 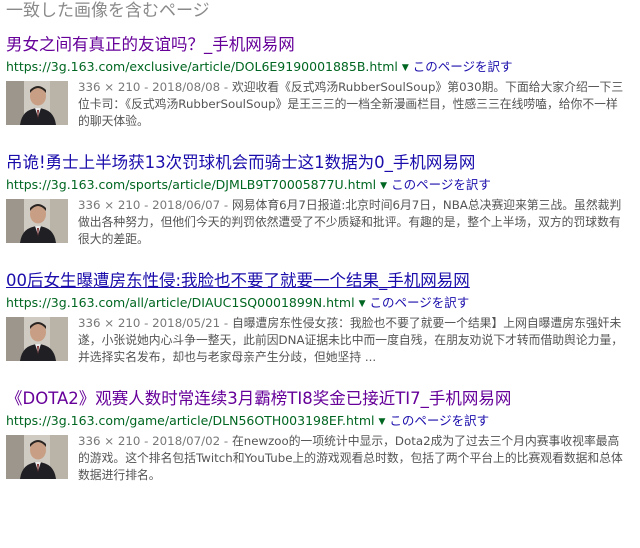 What do you see at coordinates (155, 87) in the screenshot?
I see `result-meta: 336 × 210 - 2018/08/08 -` at bounding box center [155, 87].